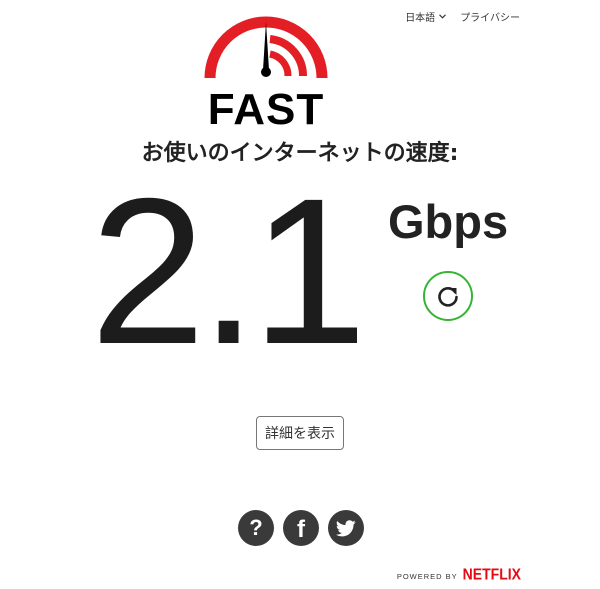 The image size is (600, 589). I want to click on speedometer-icon, so click(266, 47).